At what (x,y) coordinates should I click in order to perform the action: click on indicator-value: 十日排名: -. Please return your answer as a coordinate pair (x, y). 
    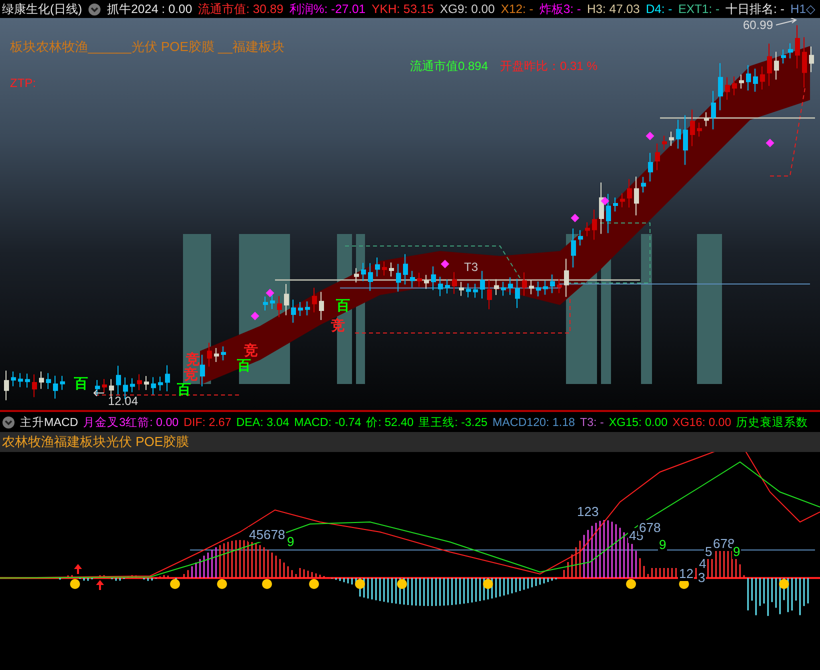
    Looking at the image, I should click on (755, 9).